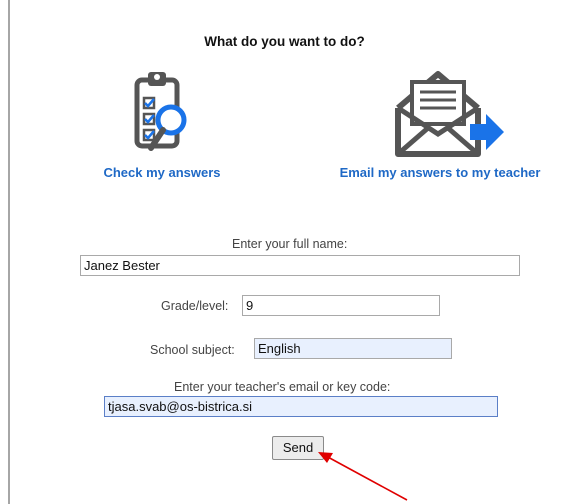  Describe the element at coordinates (363, 476) in the screenshot. I see `annotation-arrow` at that location.